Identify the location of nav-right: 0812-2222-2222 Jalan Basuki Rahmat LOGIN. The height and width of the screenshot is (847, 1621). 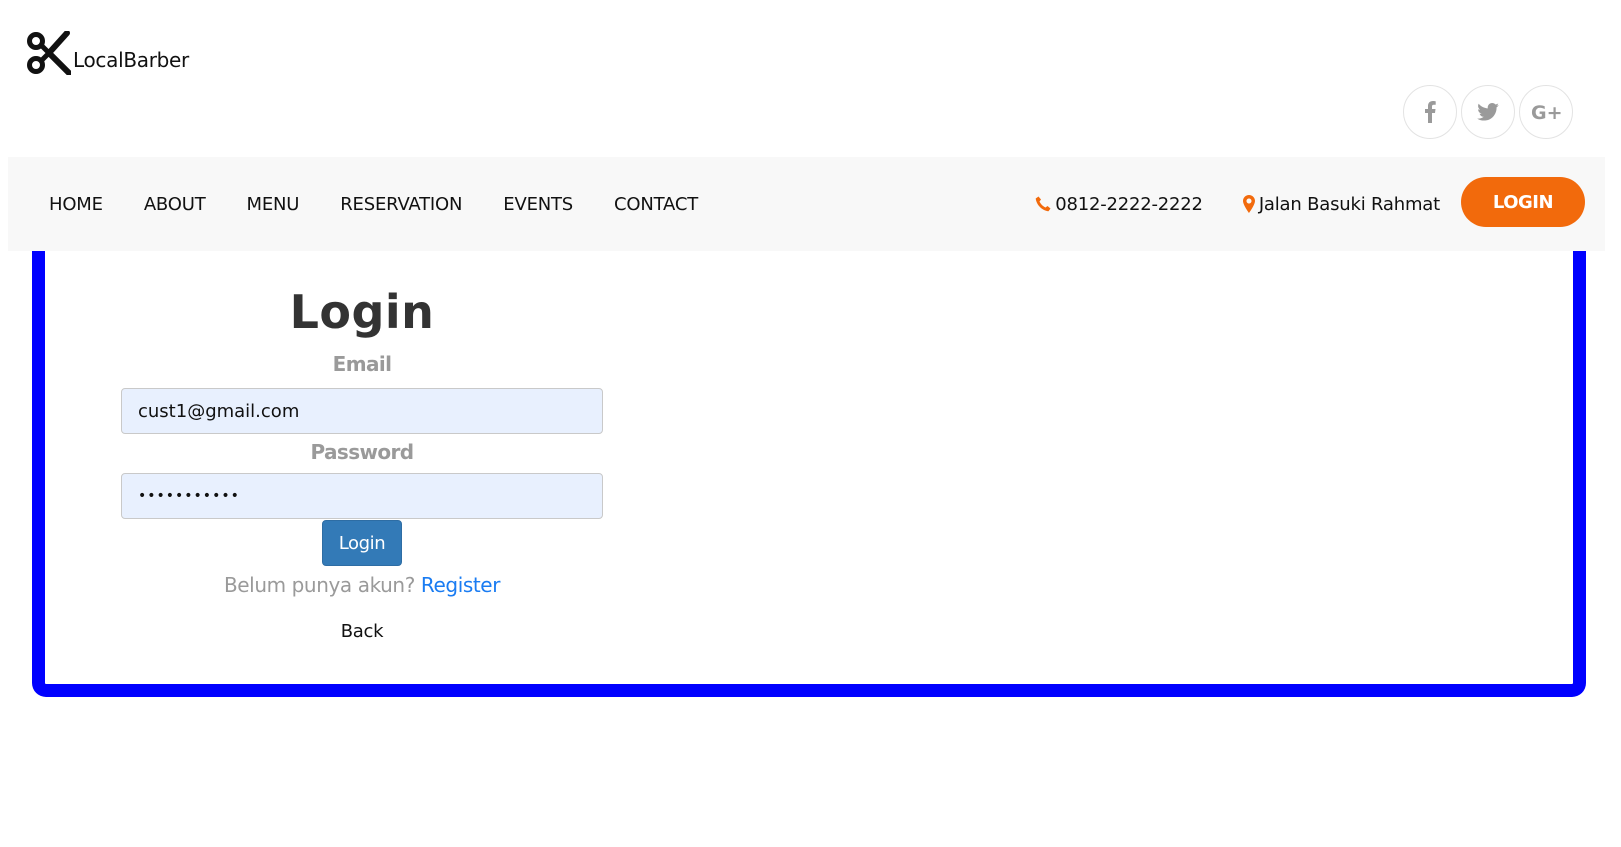
(1310, 202).